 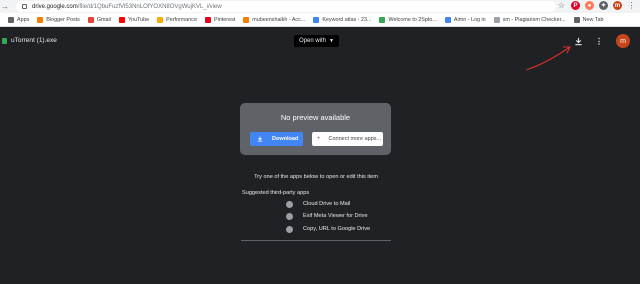 I want to click on bookmark-item: Pinterest, so click(x=220, y=20).